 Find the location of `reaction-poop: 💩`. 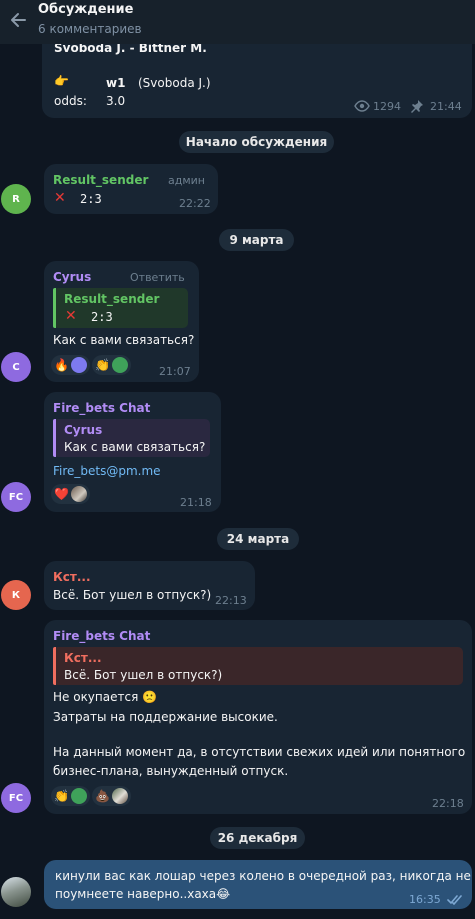

reaction-poop: 💩 is located at coordinates (111, 796).